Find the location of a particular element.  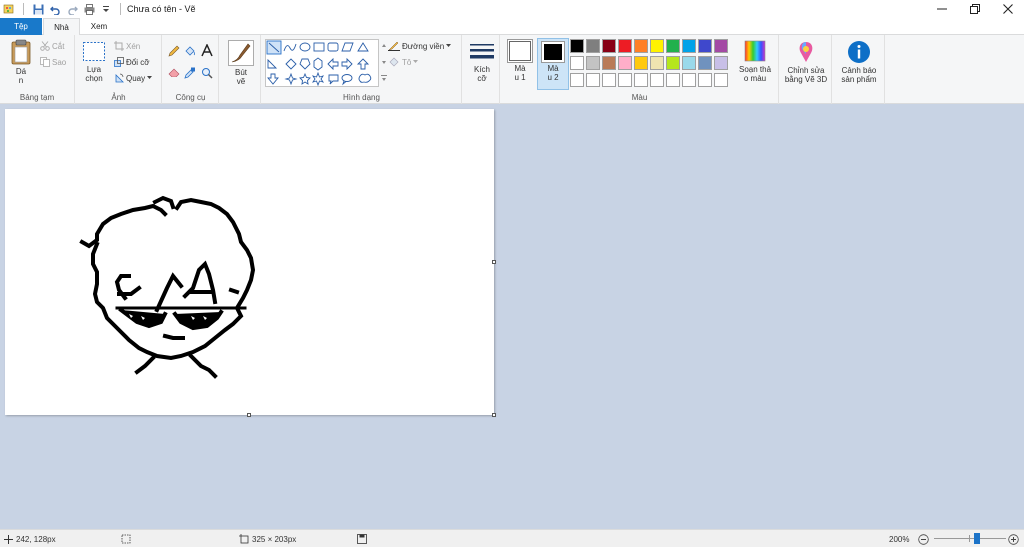

eraser-icon is located at coordinates (174, 73).